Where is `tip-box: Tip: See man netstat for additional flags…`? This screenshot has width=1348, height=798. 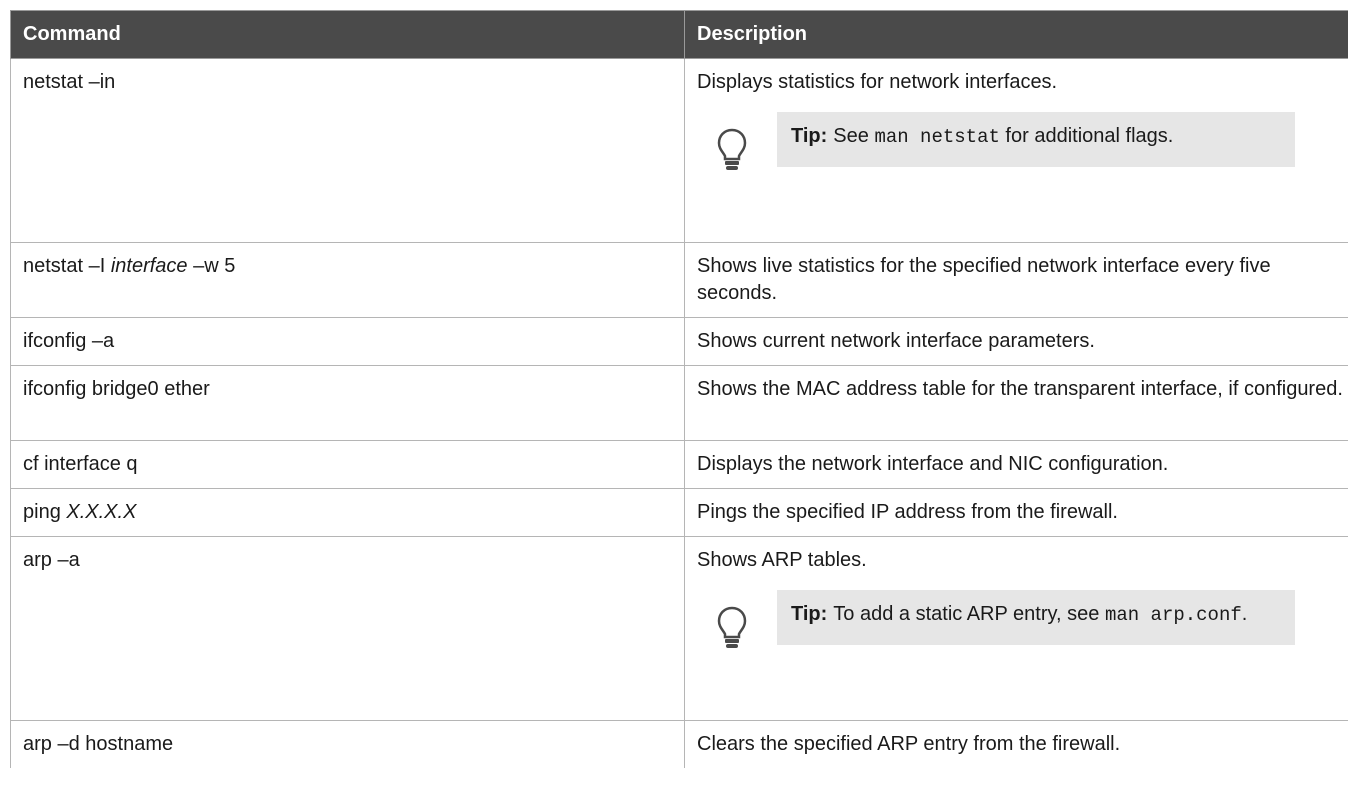
tip-box: Tip: See man netstat for additional flags… is located at coordinates (1036, 139).